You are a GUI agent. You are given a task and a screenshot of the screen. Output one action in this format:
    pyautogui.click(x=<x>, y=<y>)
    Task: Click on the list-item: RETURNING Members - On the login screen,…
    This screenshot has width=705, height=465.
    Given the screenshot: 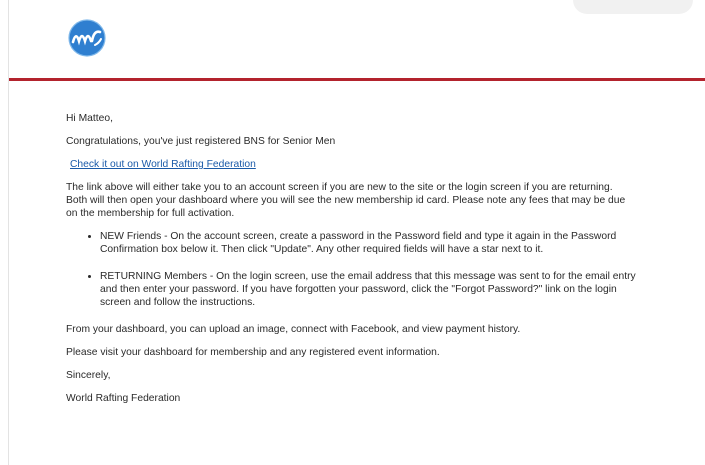 What is the action you would take?
    pyautogui.click(x=368, y=289)
    